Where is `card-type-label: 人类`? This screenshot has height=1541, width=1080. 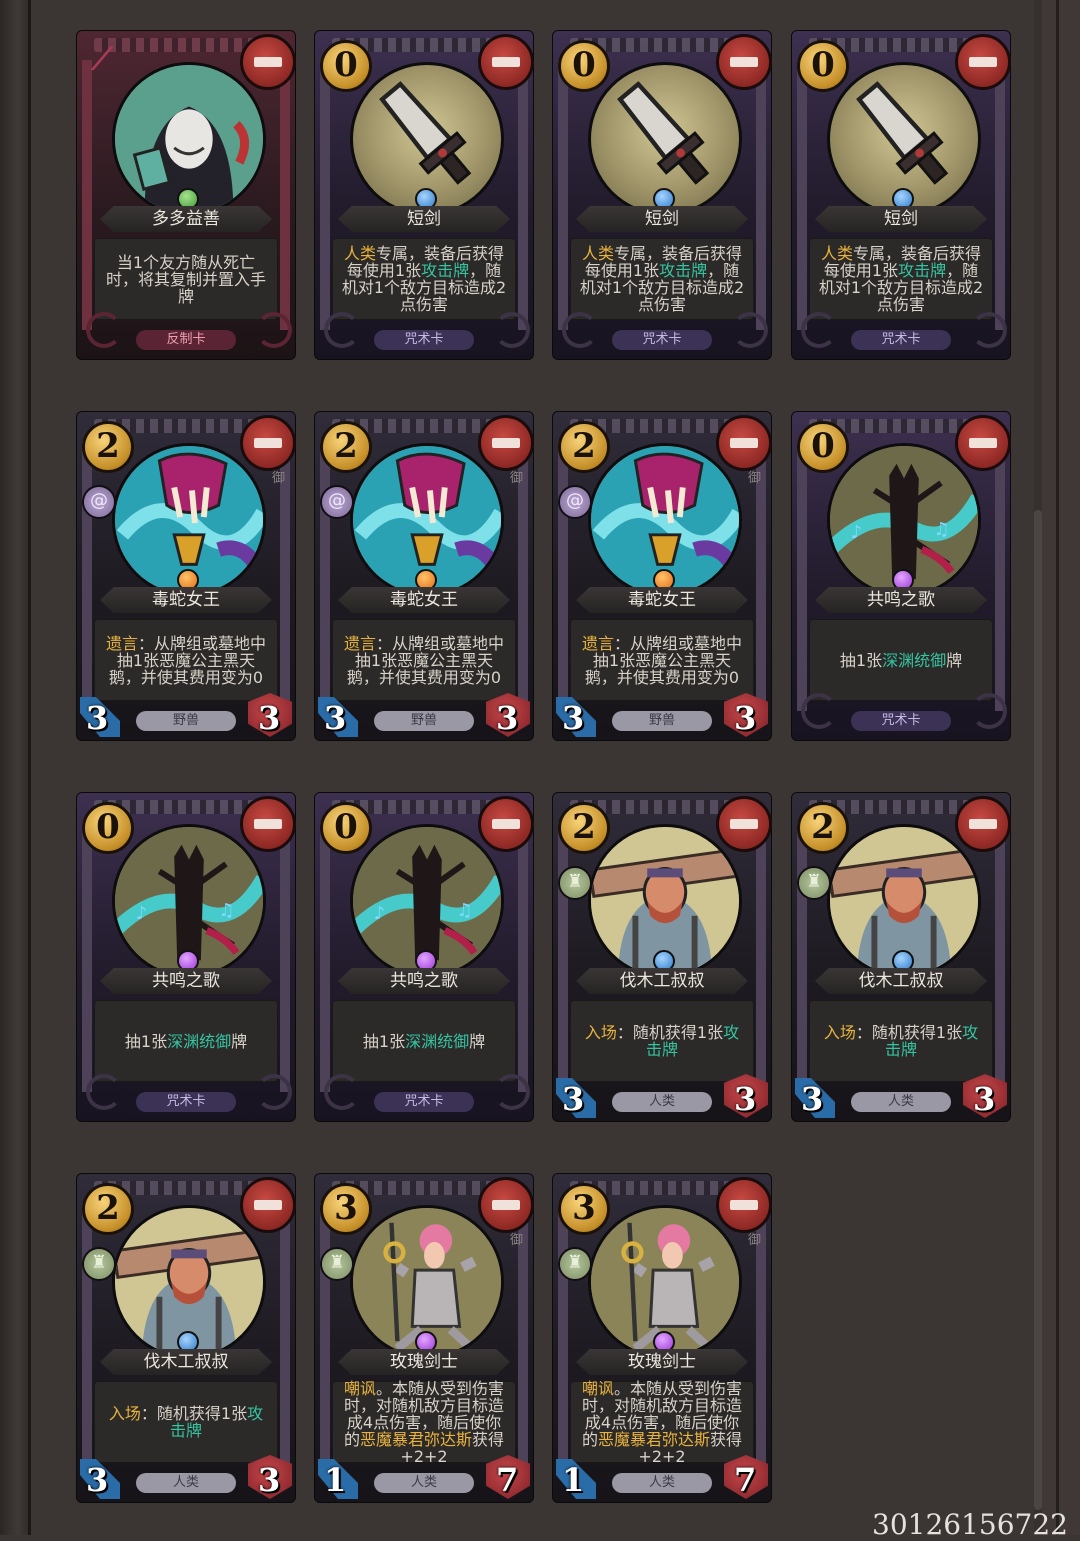
card-type-label: 人类 is located at coordinates (901, 1102).